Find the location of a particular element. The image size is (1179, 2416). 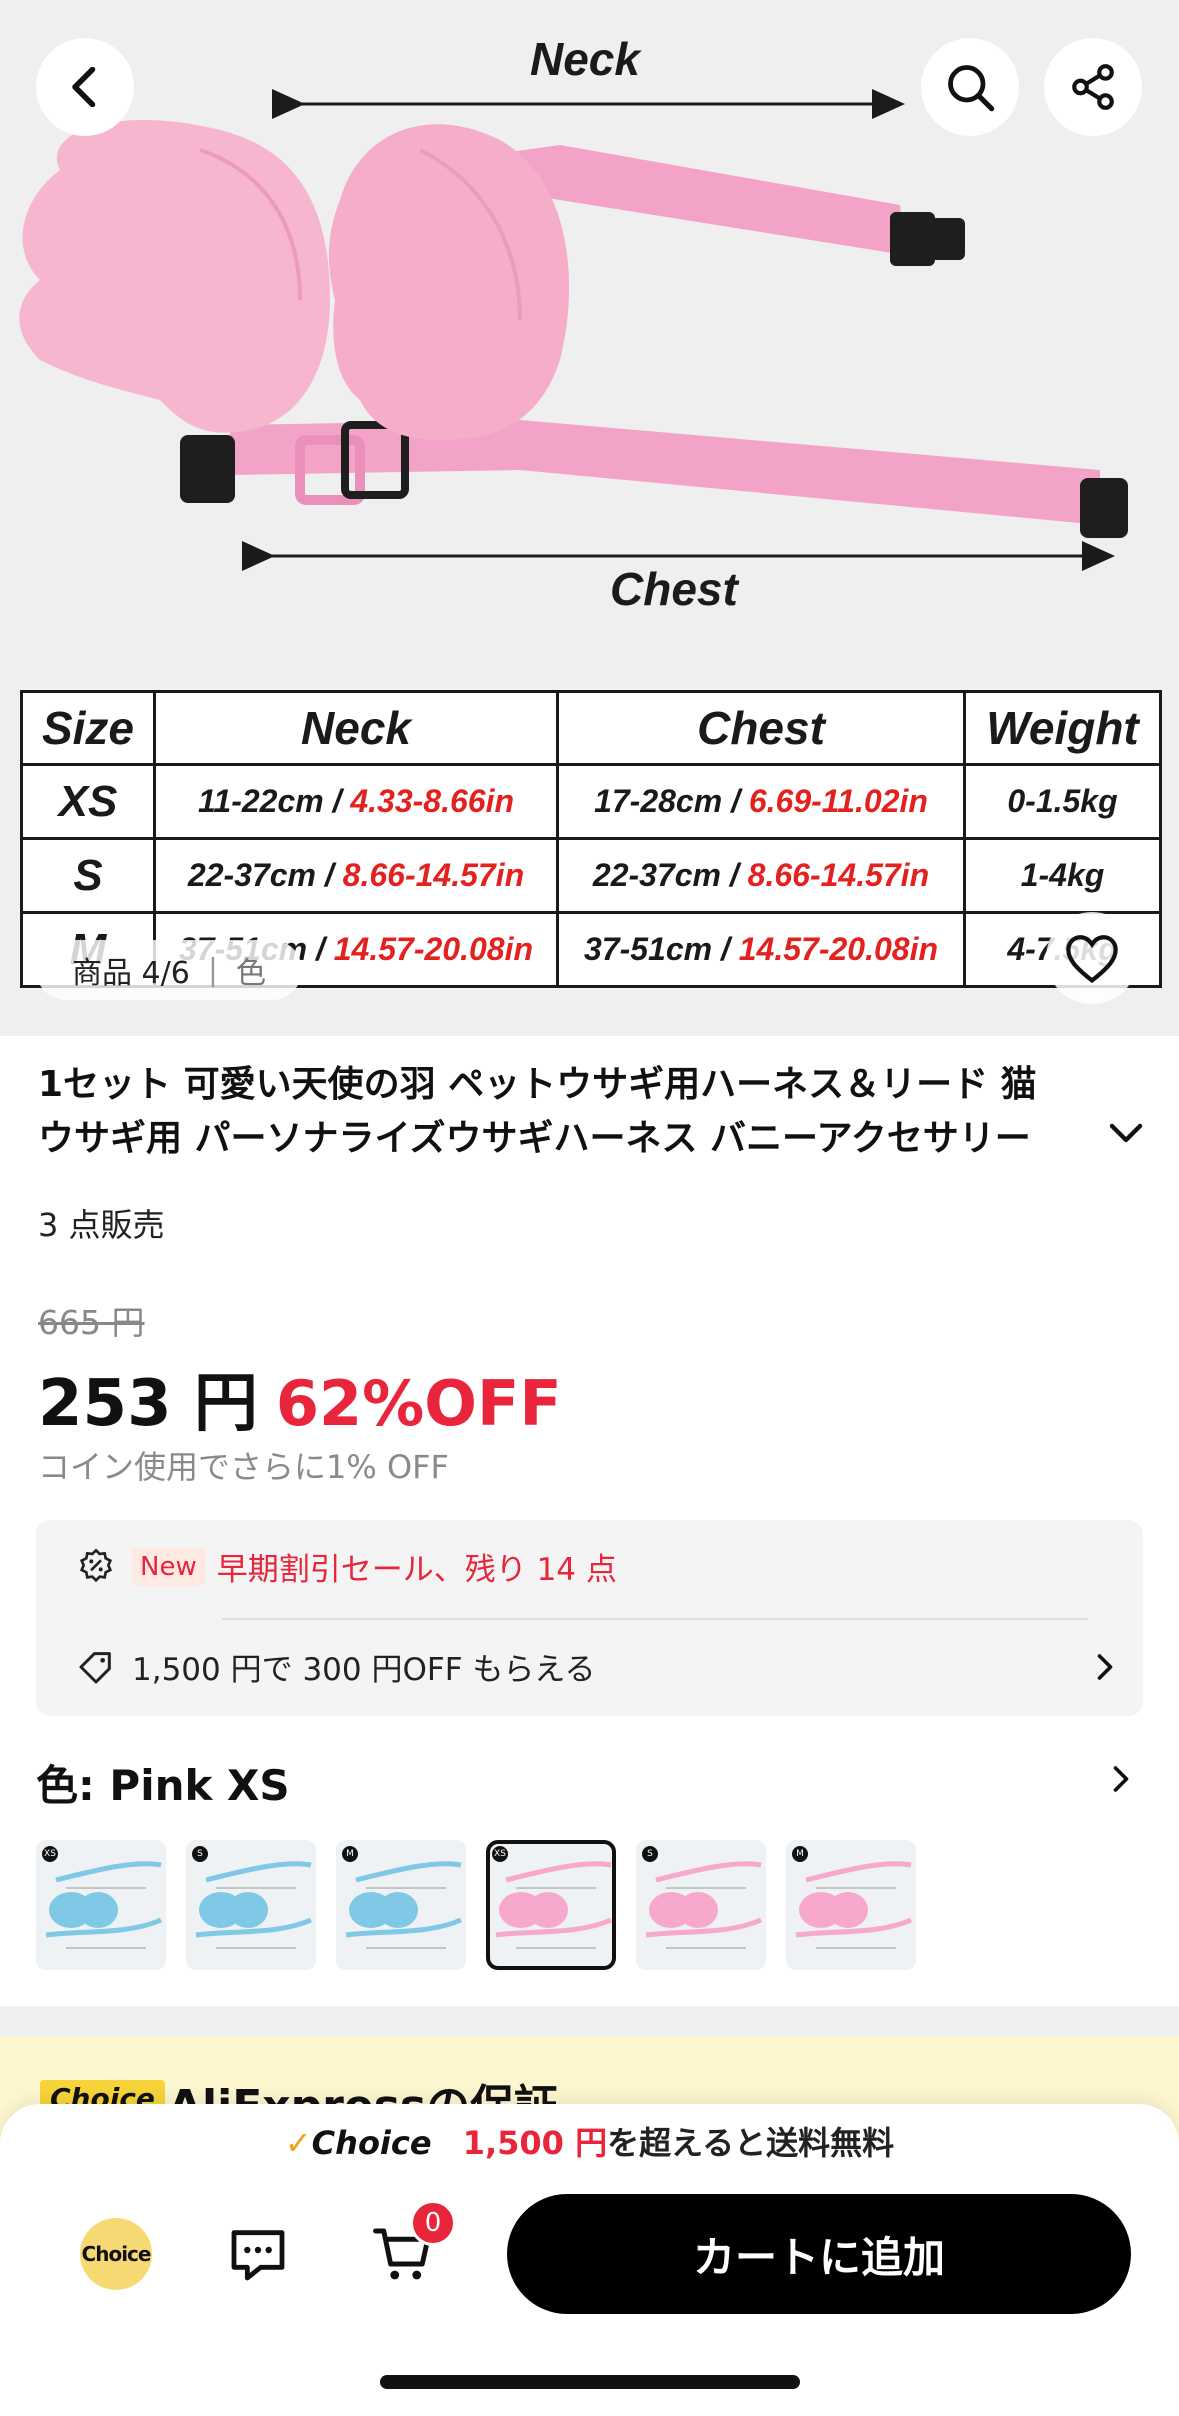

new-badge: New is located at coordinates (168, 1566).